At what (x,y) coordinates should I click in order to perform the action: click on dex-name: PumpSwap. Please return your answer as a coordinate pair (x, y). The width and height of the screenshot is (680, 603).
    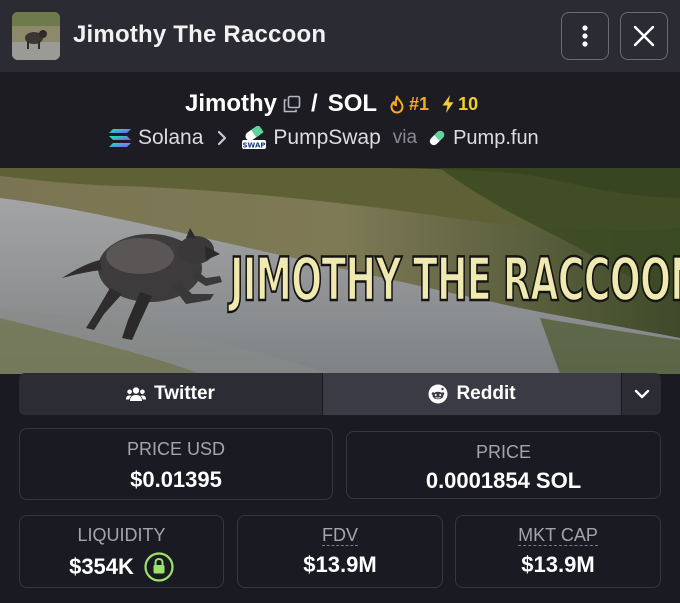
    Looking at the image, I should click on (326, 138).